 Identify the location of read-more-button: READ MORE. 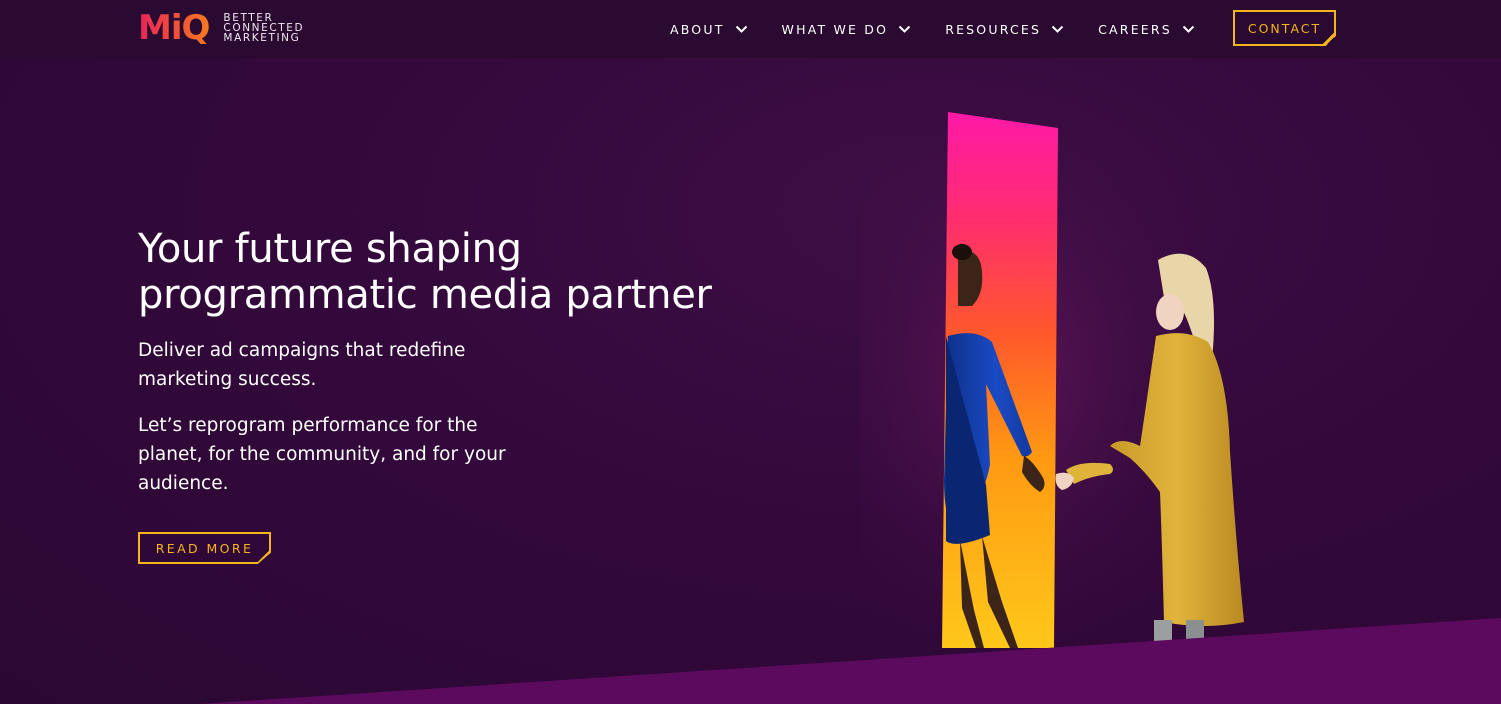
(204, 548).